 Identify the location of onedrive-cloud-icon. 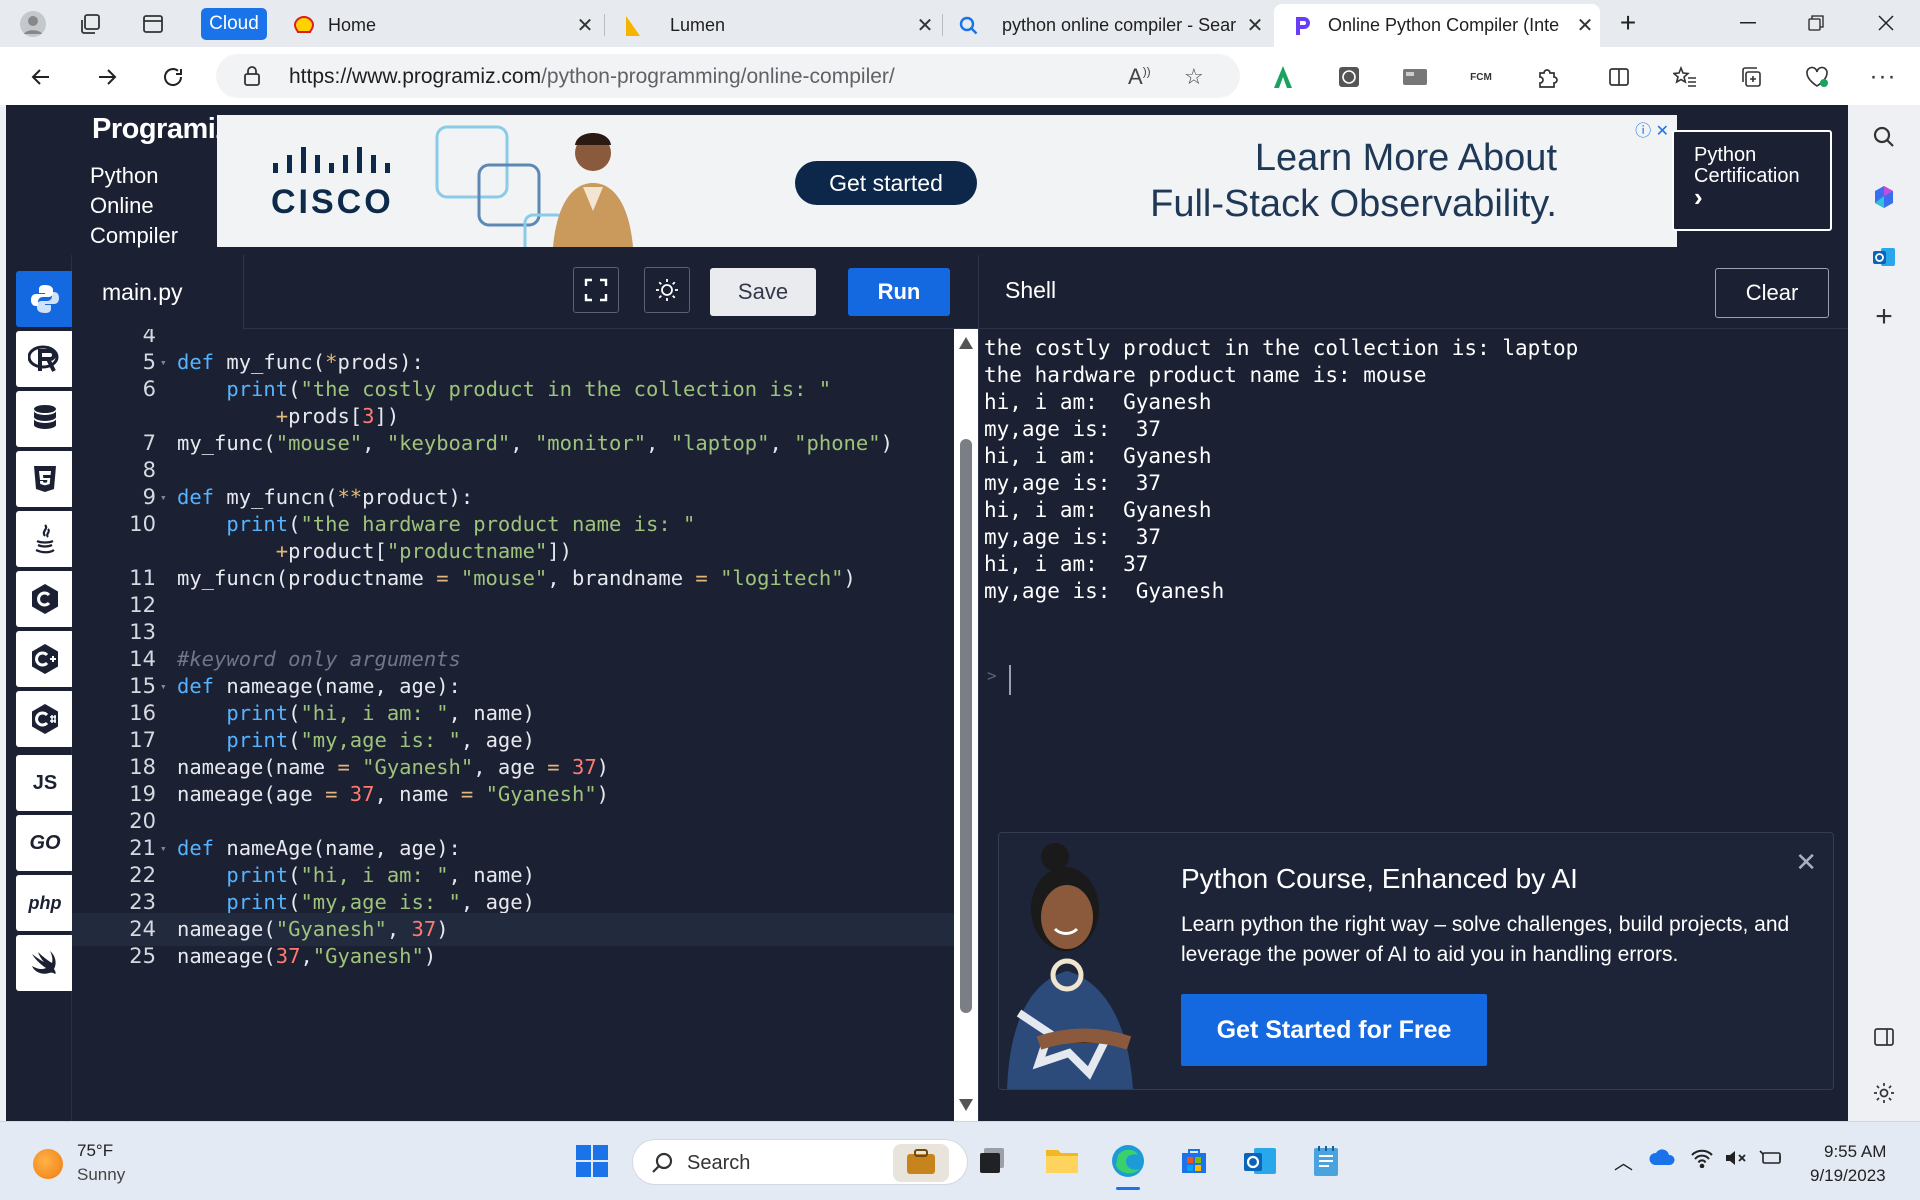
(1662, 1160).